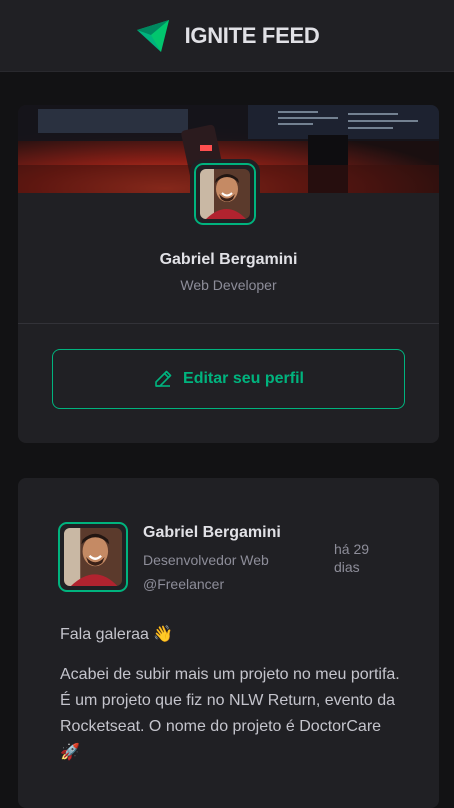 The image size is (454, 808). What do you see at coordinates (352, 558) in the screenshot?
I see `post-timestamp: há 29 dias` at bounding box center [352, 558].